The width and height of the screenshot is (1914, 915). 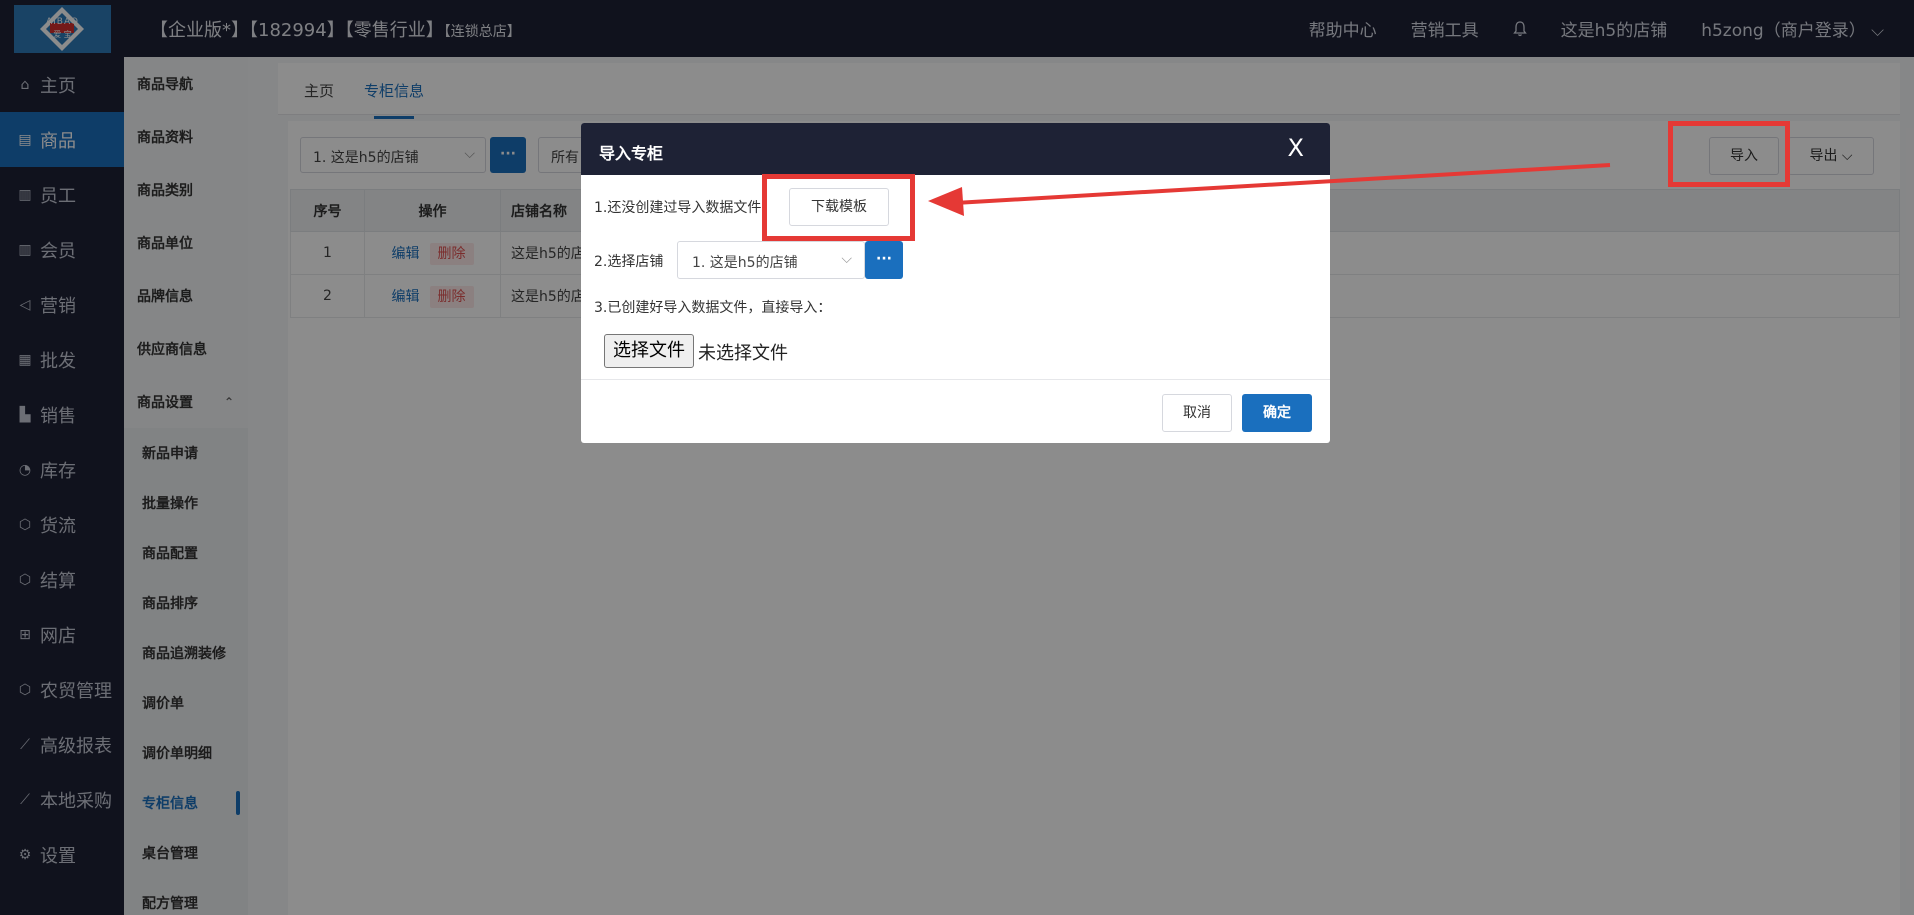 I want to click on dialog-header: 导入专柜 X, so click(x=955, y=149).